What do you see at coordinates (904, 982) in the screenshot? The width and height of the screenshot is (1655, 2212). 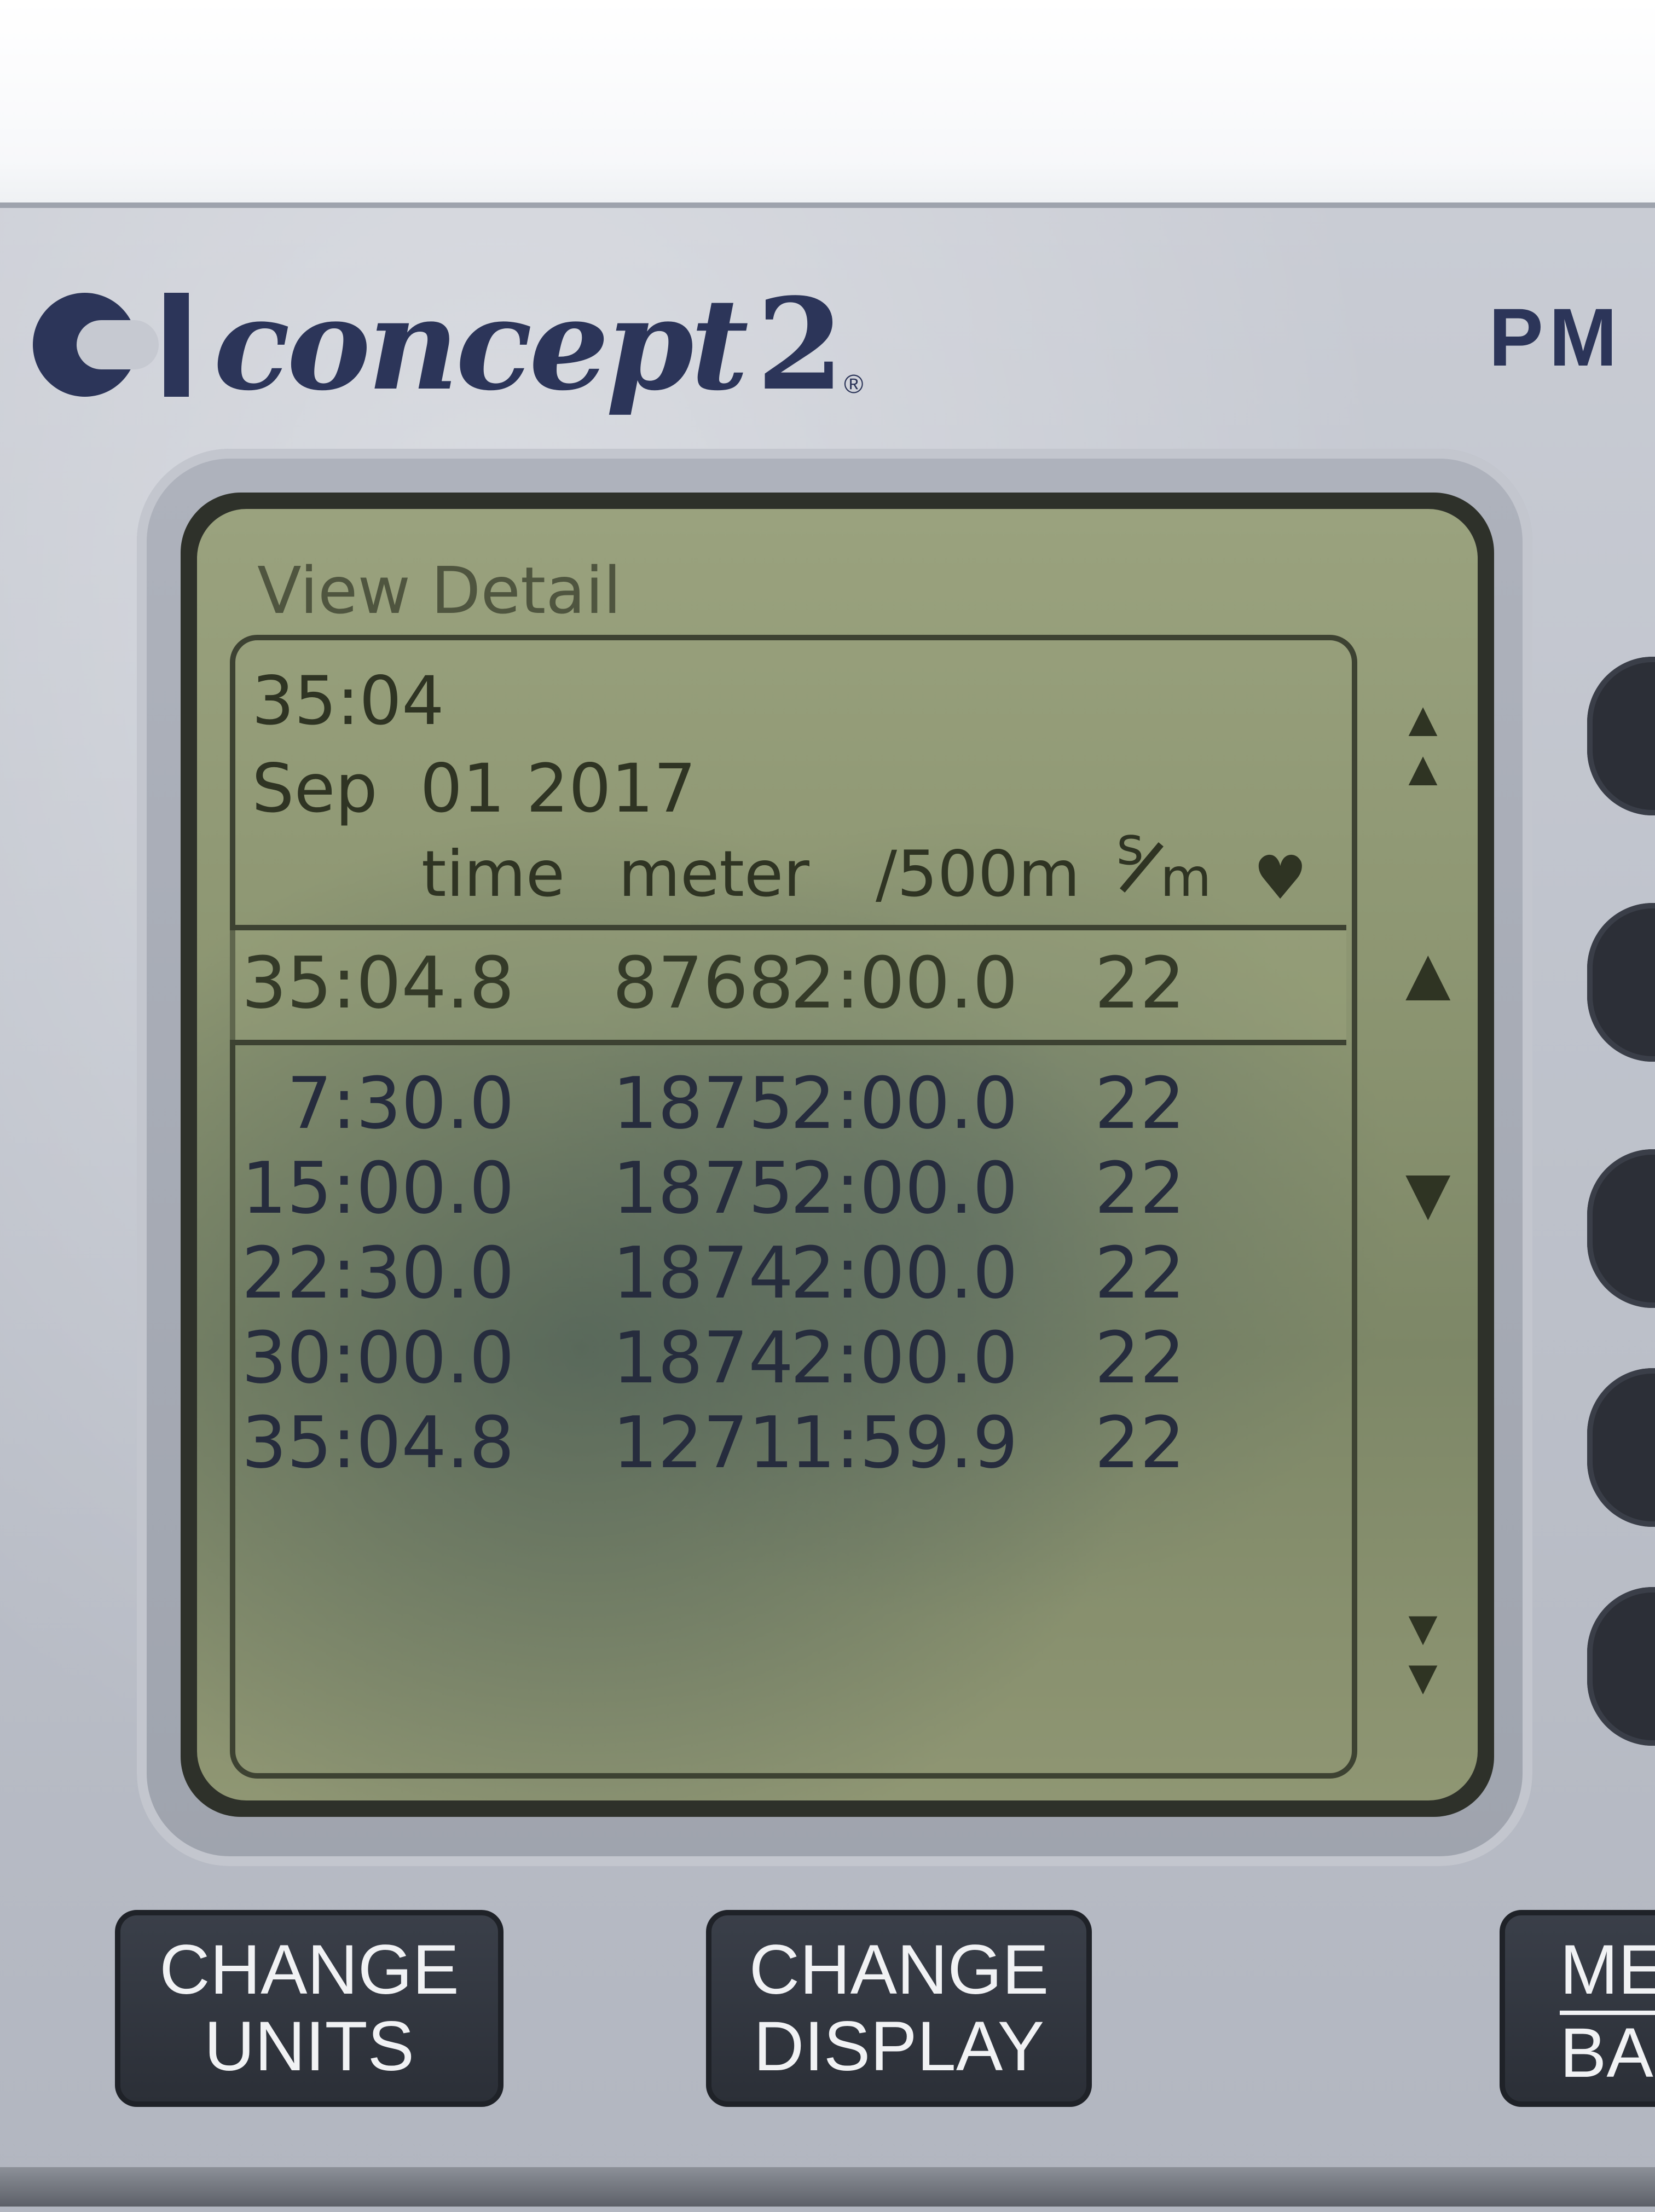 I see `total-pace: 2:00.0` at bounding box center [904, 982].